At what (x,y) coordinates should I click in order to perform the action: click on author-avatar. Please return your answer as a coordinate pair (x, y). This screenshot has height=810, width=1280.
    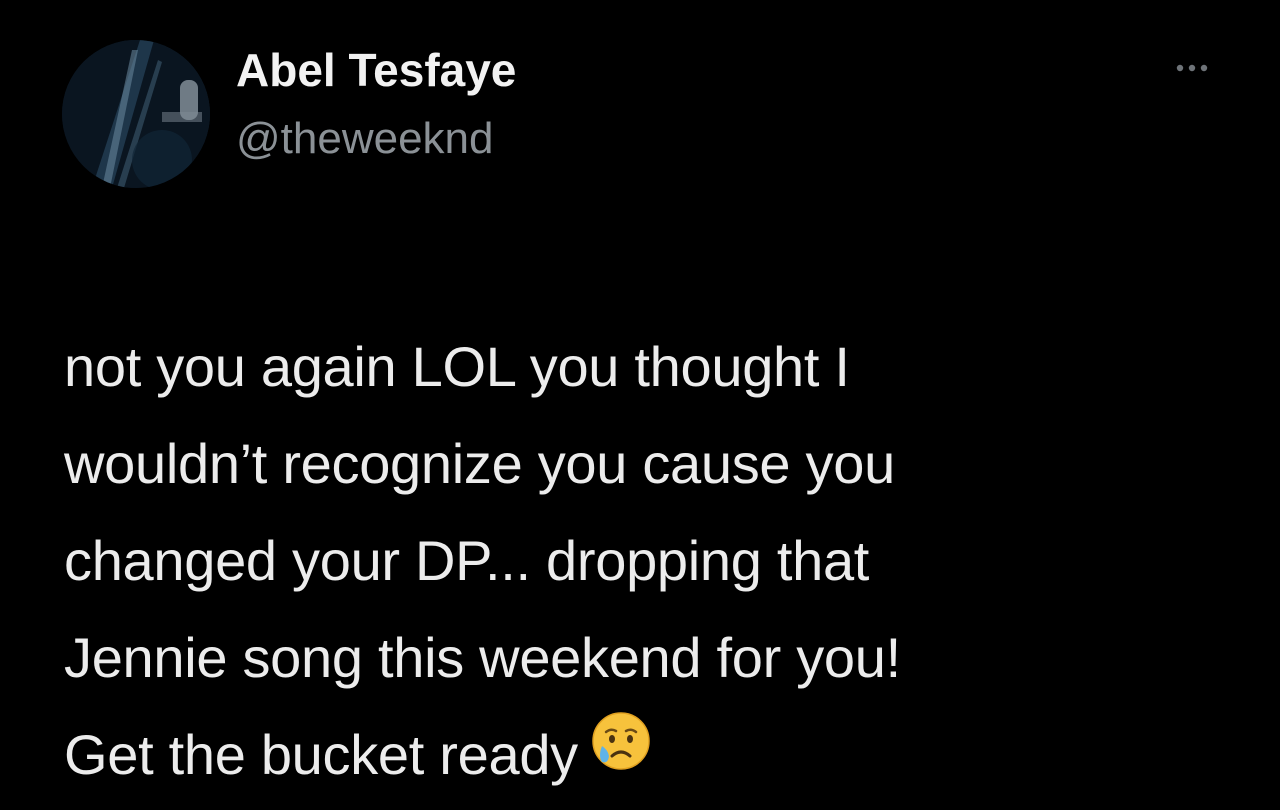
    Looking at the image, I should click on (136, 114).